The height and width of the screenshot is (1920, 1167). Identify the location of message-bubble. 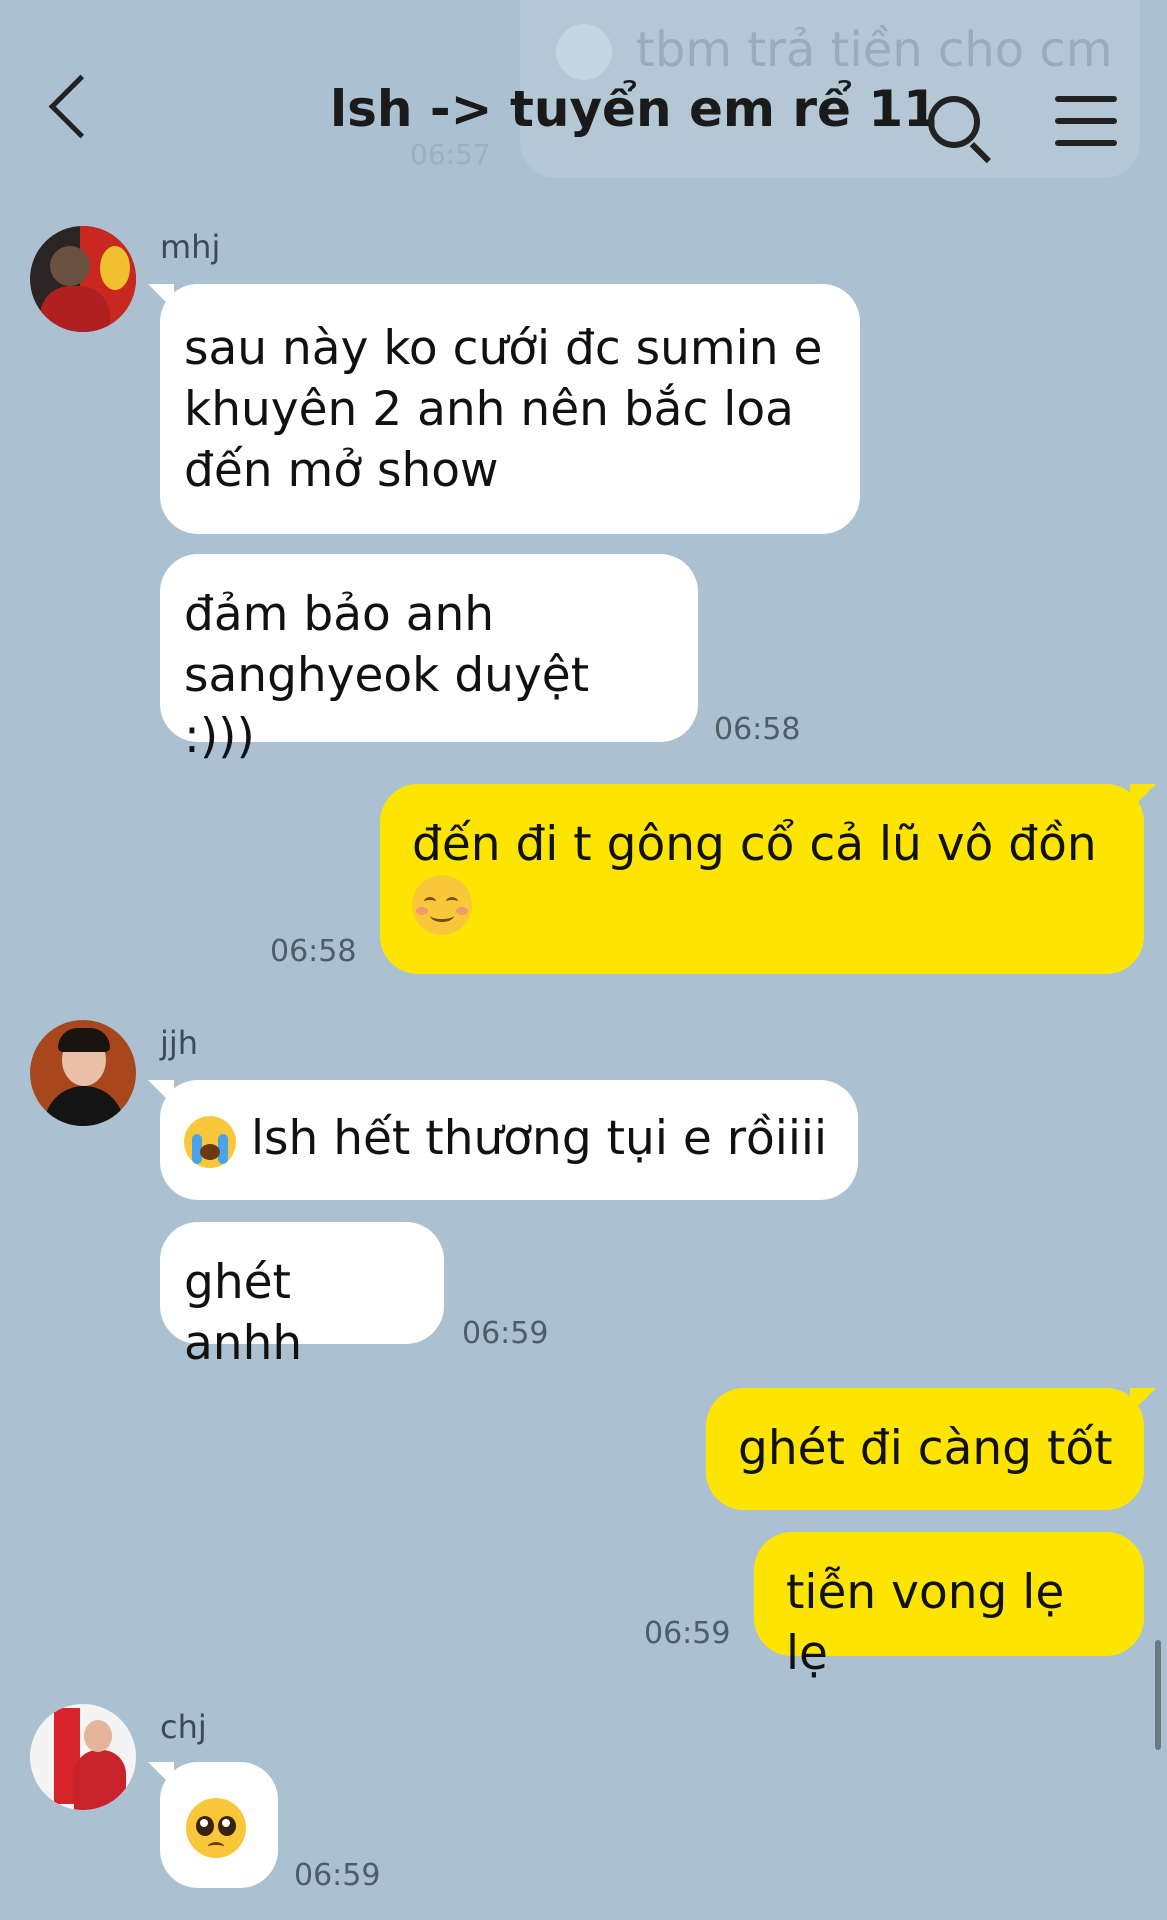
(213, 1825).